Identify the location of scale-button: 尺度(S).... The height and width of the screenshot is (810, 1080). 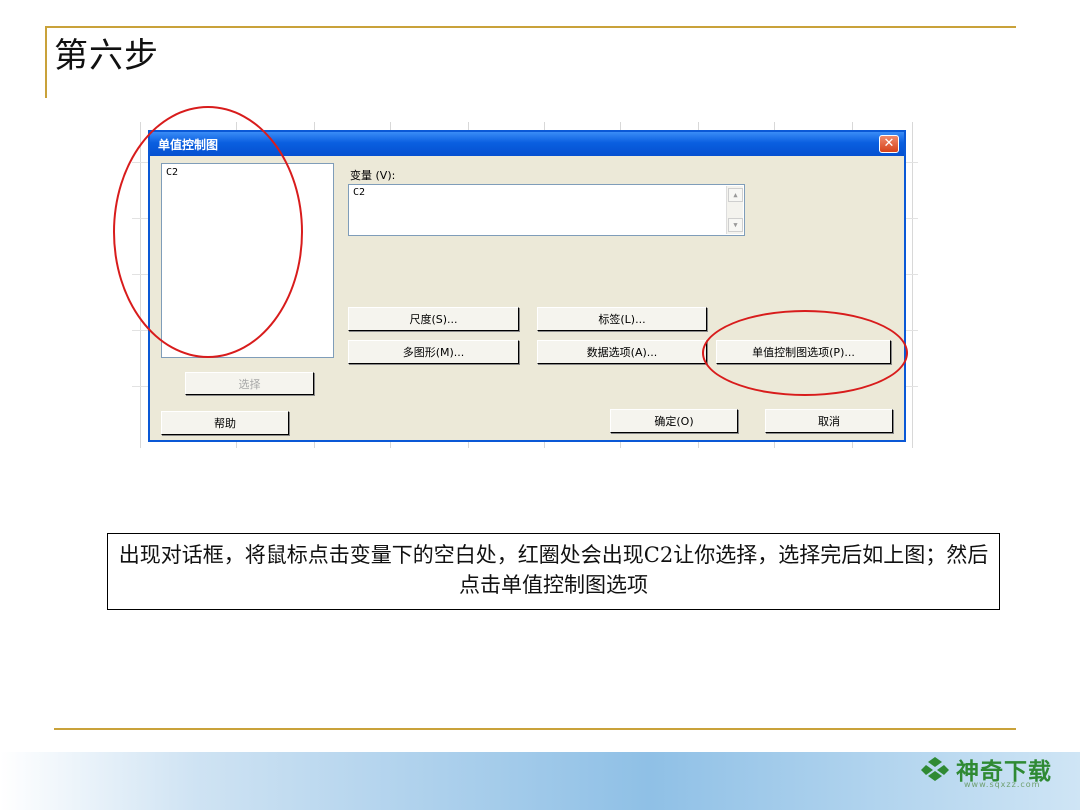
(433, 319).